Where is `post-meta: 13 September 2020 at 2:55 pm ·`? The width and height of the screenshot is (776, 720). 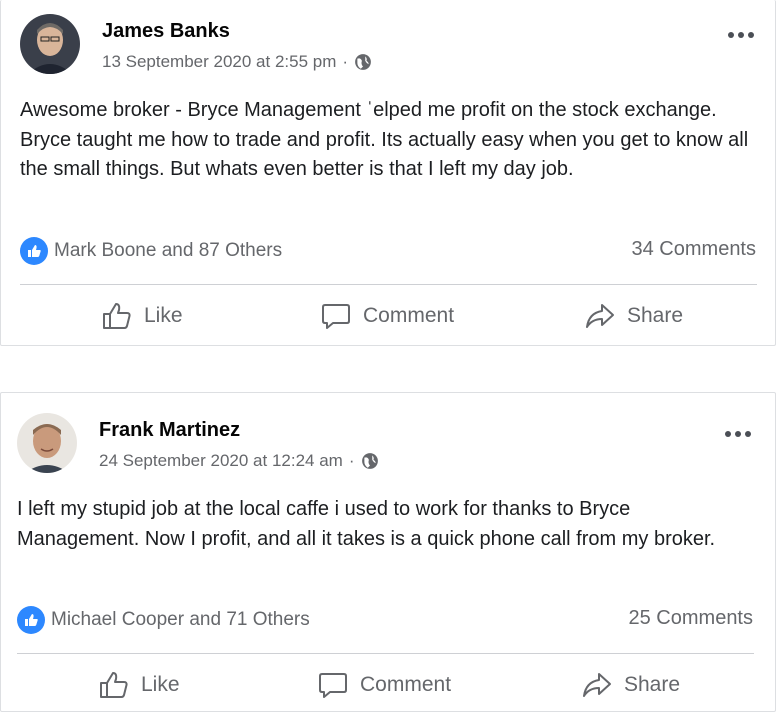 post-meta: 13 September 2020 at 2:55 pm · is located at coordinates (237, 62).